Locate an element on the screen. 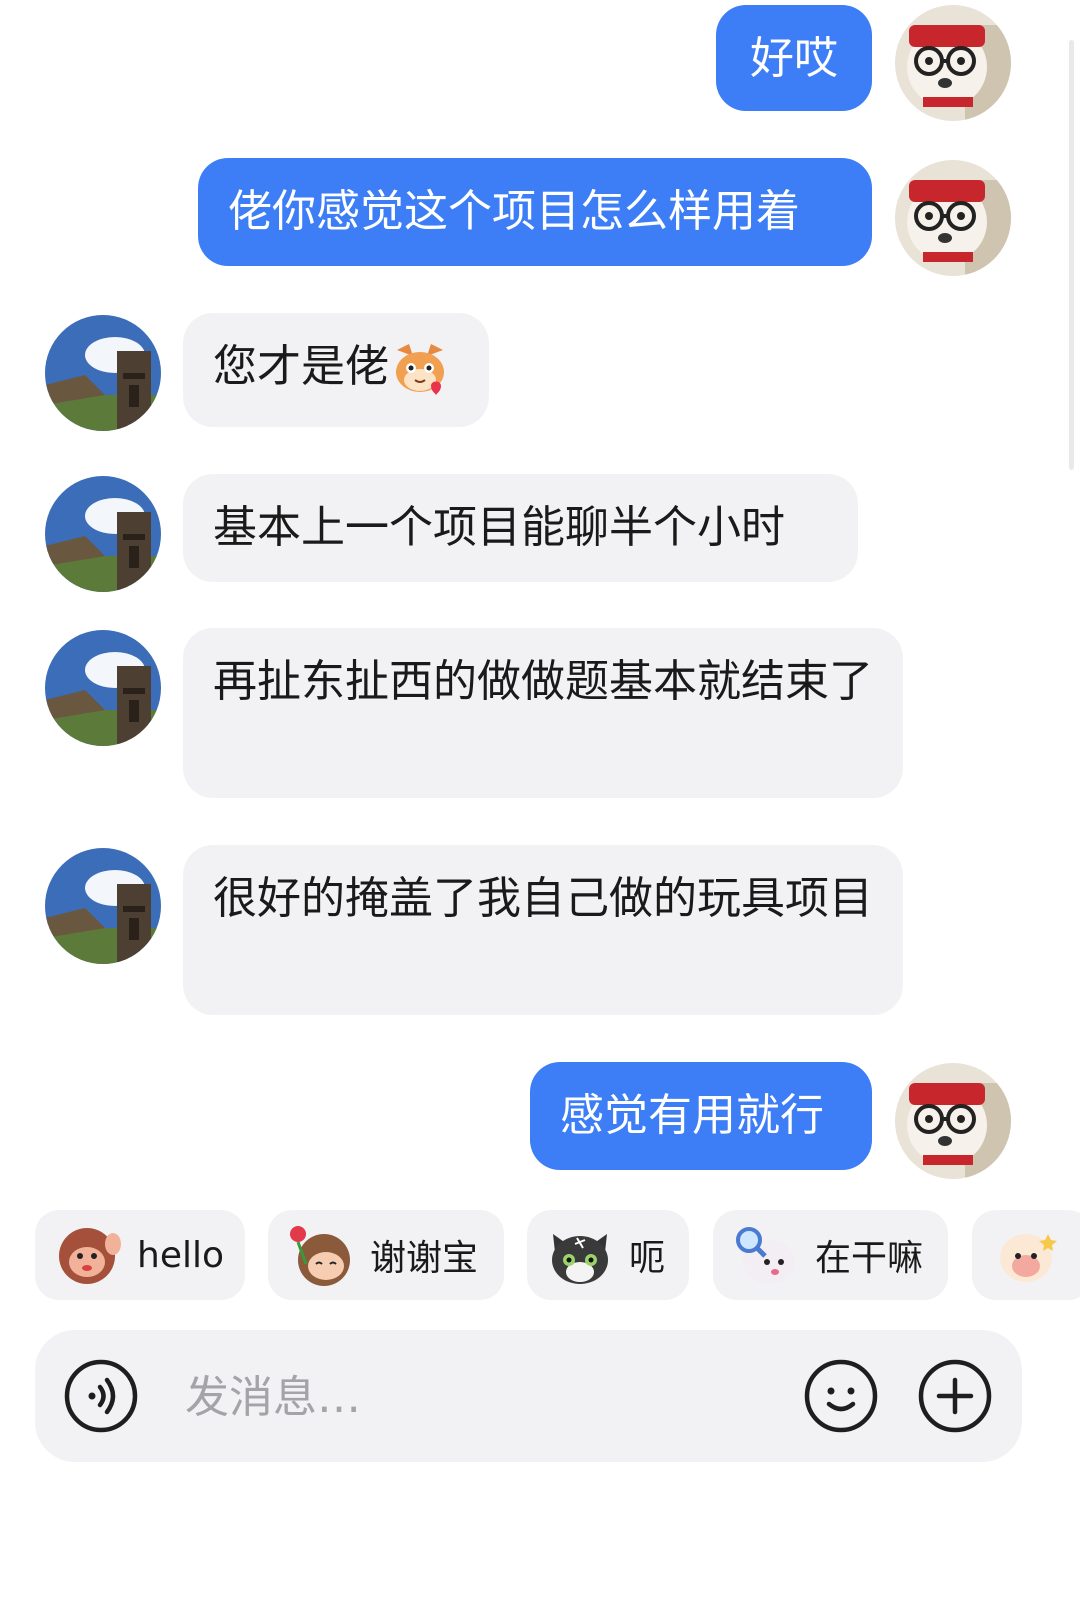 The image size is (1080, 1604). sticker-chip-what-doing: 在干嘛 is located at coordinates (830, 1255).